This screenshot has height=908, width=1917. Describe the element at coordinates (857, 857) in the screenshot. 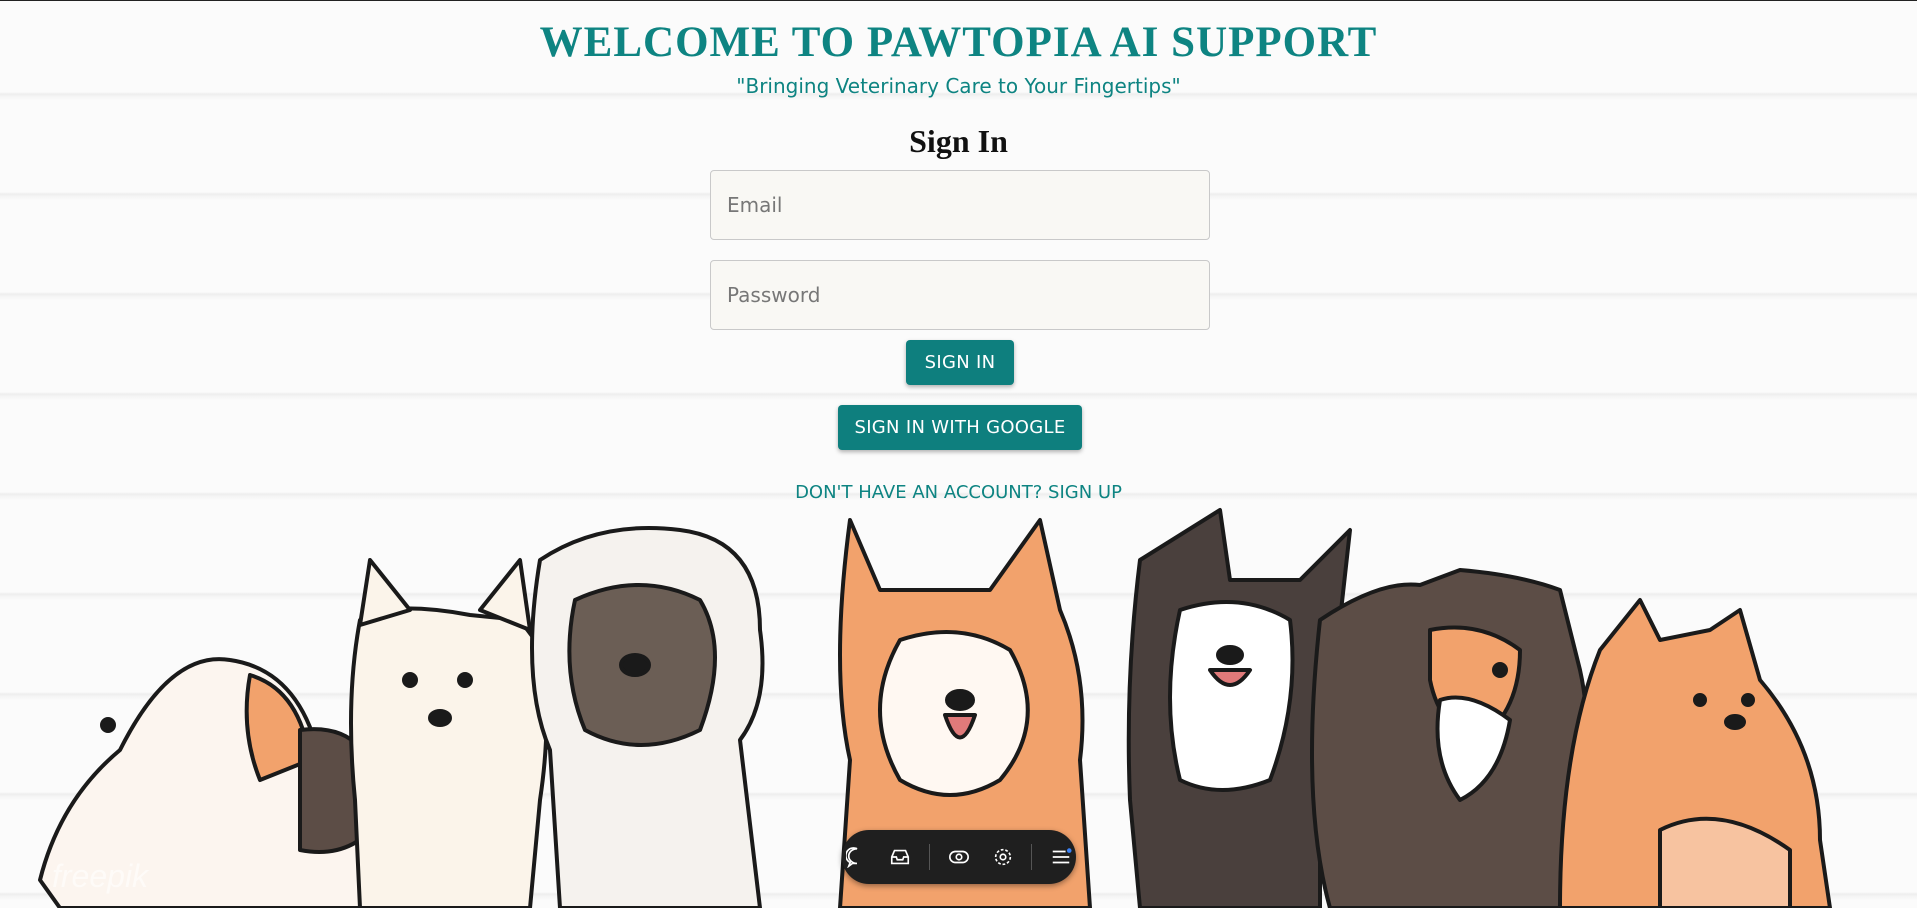

I see `chat-icon` at that location.